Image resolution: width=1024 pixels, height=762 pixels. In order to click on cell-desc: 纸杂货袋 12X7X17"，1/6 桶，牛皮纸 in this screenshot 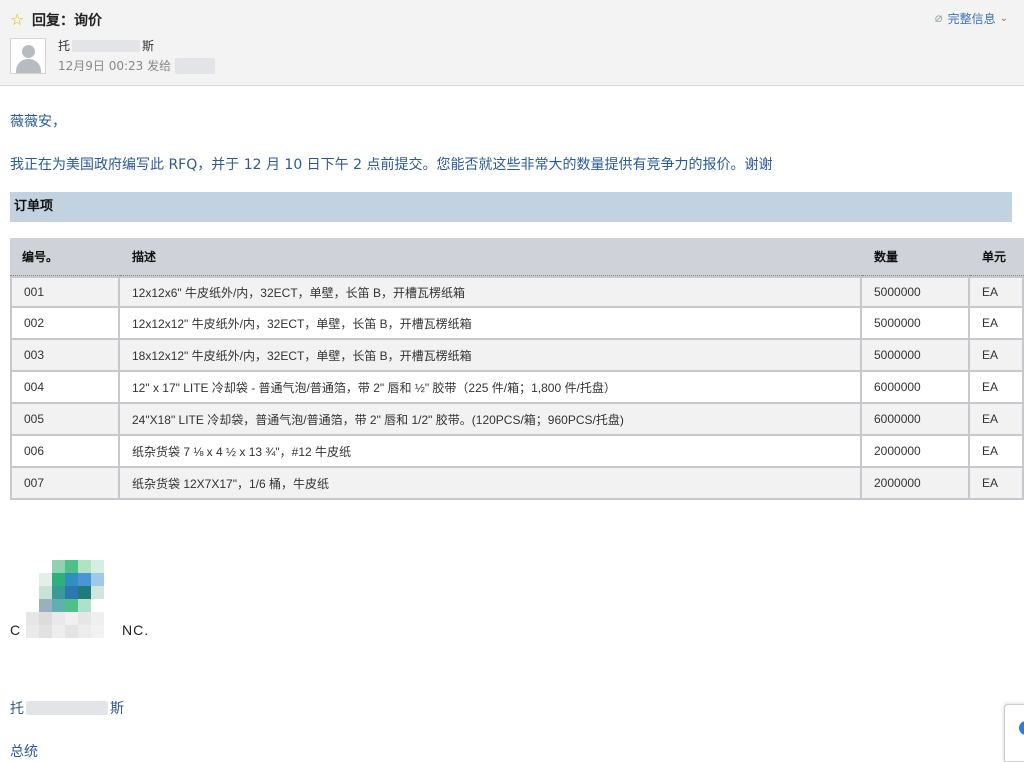, I will do `click(491, 484)`.